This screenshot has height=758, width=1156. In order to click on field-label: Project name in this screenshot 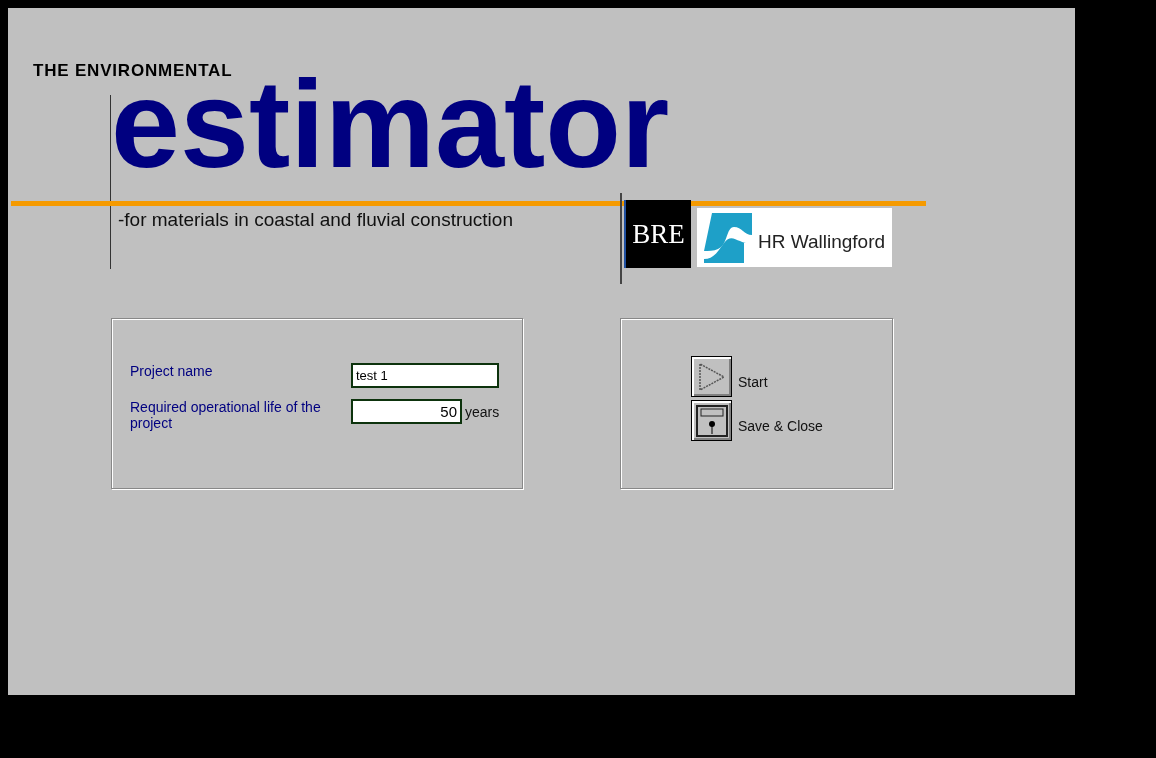, I will do `click(172, 371)`.